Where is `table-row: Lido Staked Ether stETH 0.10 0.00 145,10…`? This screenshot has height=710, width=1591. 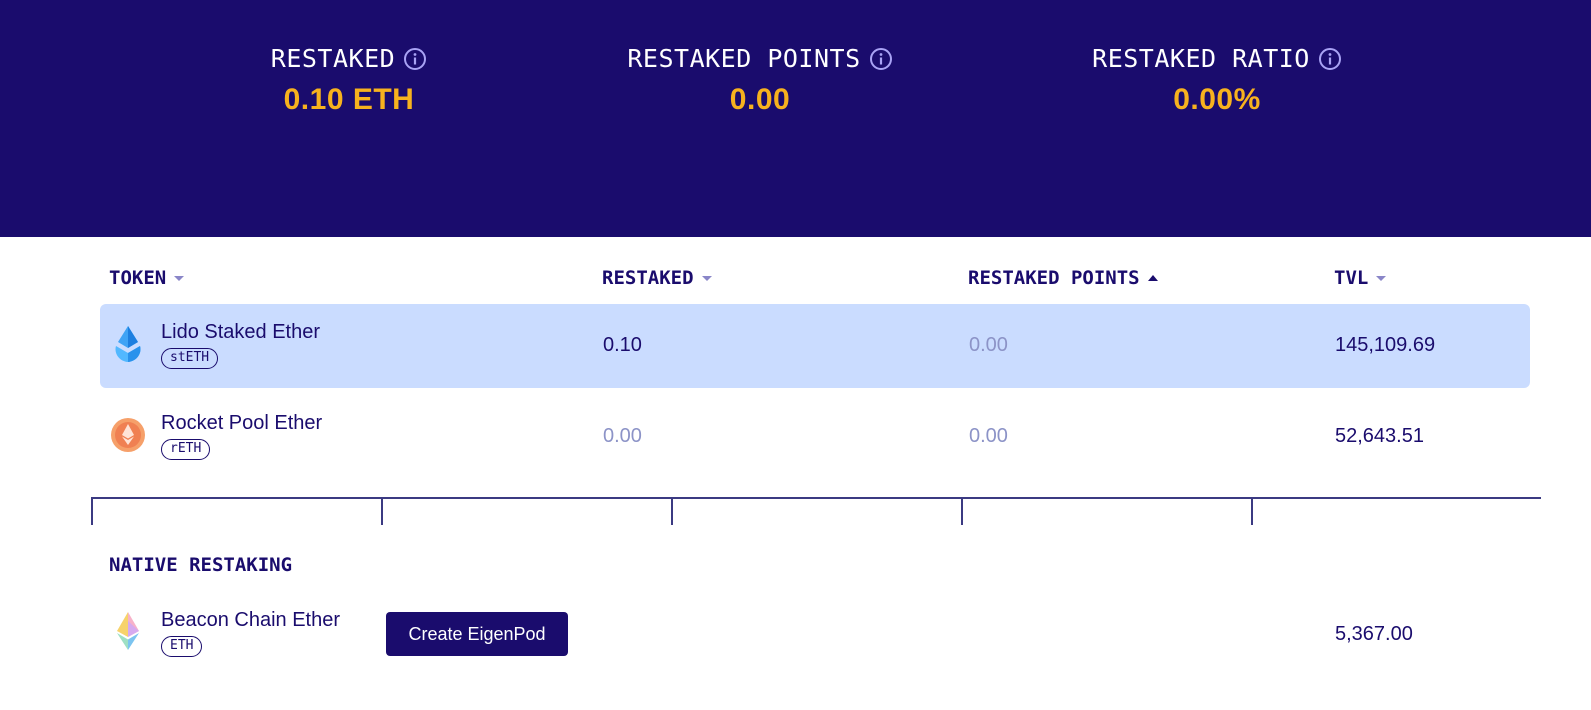 table-row: Lido Staked Ether stETH 0.10 0.00 145,10… is located at coordinates (815, 346).